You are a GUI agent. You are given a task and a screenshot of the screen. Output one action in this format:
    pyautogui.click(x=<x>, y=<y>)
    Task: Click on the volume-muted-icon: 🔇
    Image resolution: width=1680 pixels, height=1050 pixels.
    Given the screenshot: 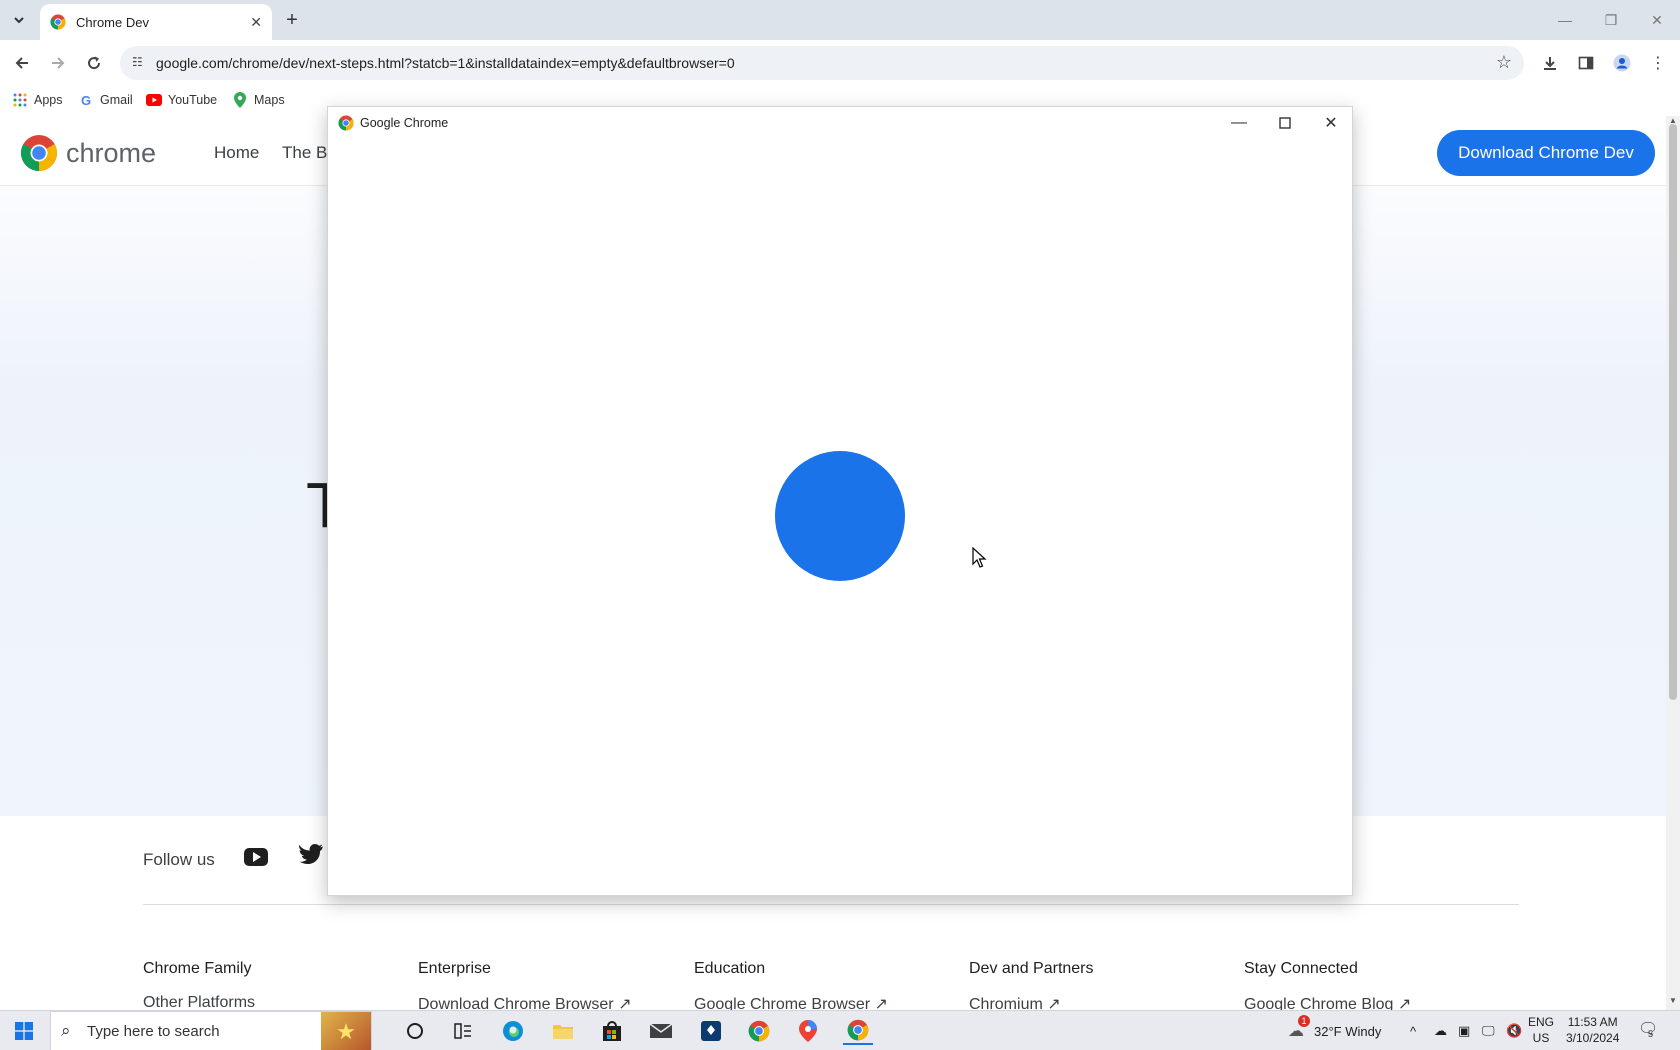 What is the action you would take?
    pyautogui.click(x=1514, y=1030)
    